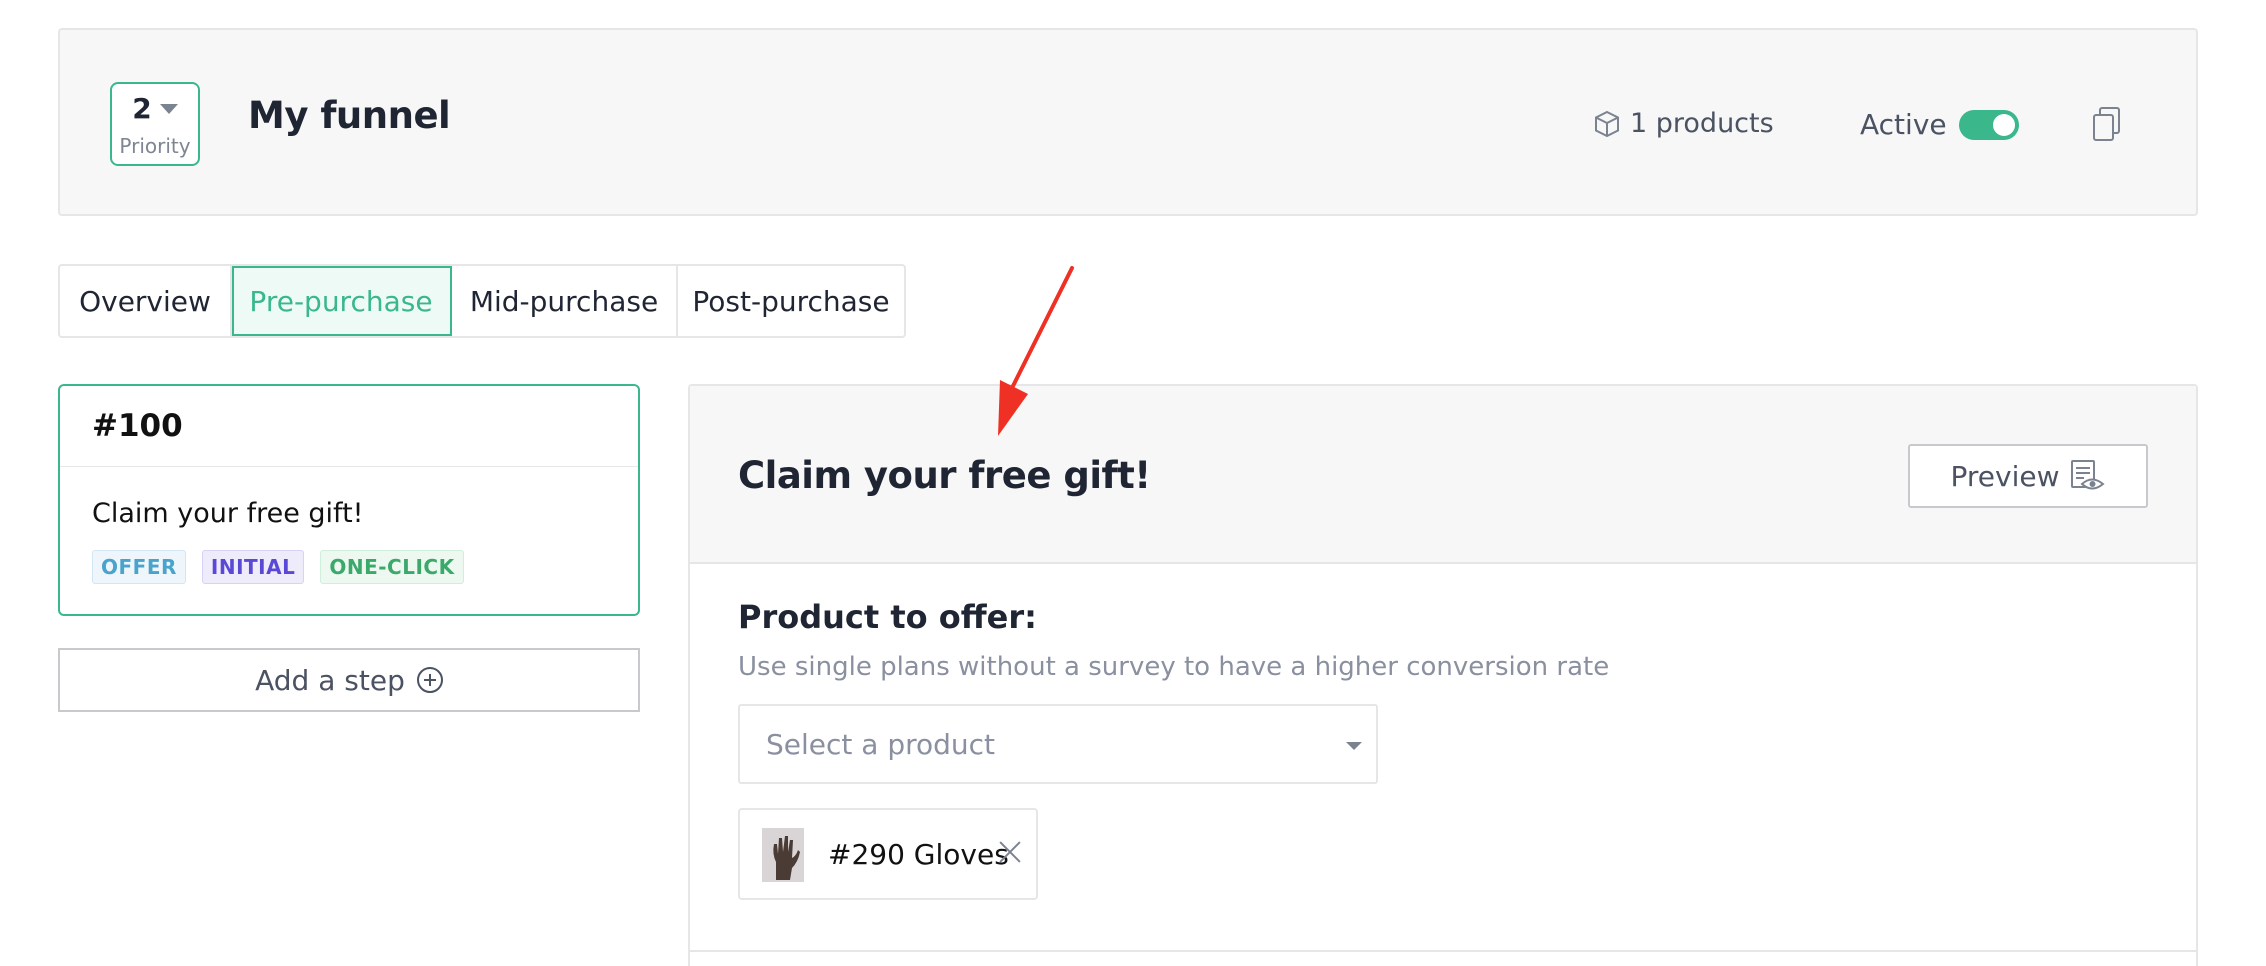 This screenshot has height=966, width=2266. What do you see at coordinates (1058, 744) in the screenshot?
I see `product-select: Select a product` at bounding box center [1058, 744].